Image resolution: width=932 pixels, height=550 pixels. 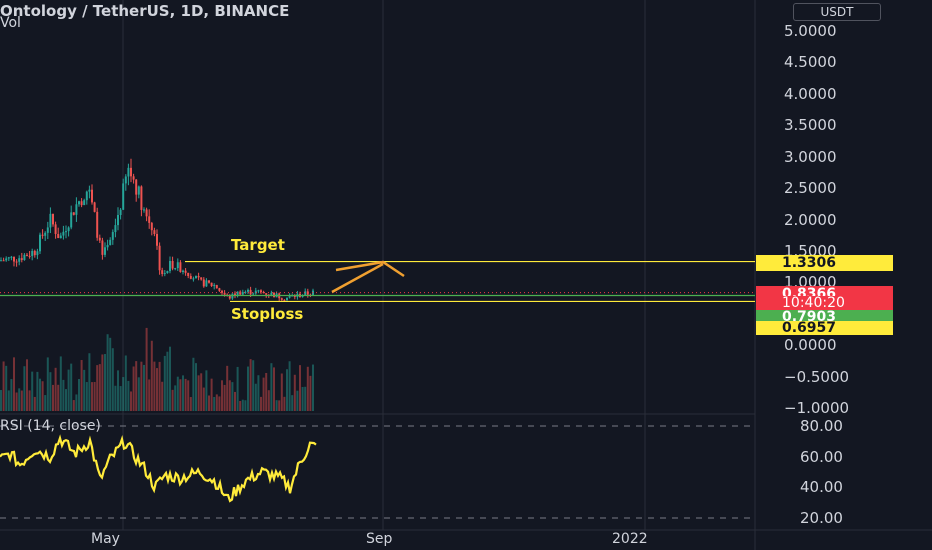 What do you see at coordinates (810, 345) in the screenshot?
I see `price-axis-tick: 0.0000` at bounding box center [810, 345].